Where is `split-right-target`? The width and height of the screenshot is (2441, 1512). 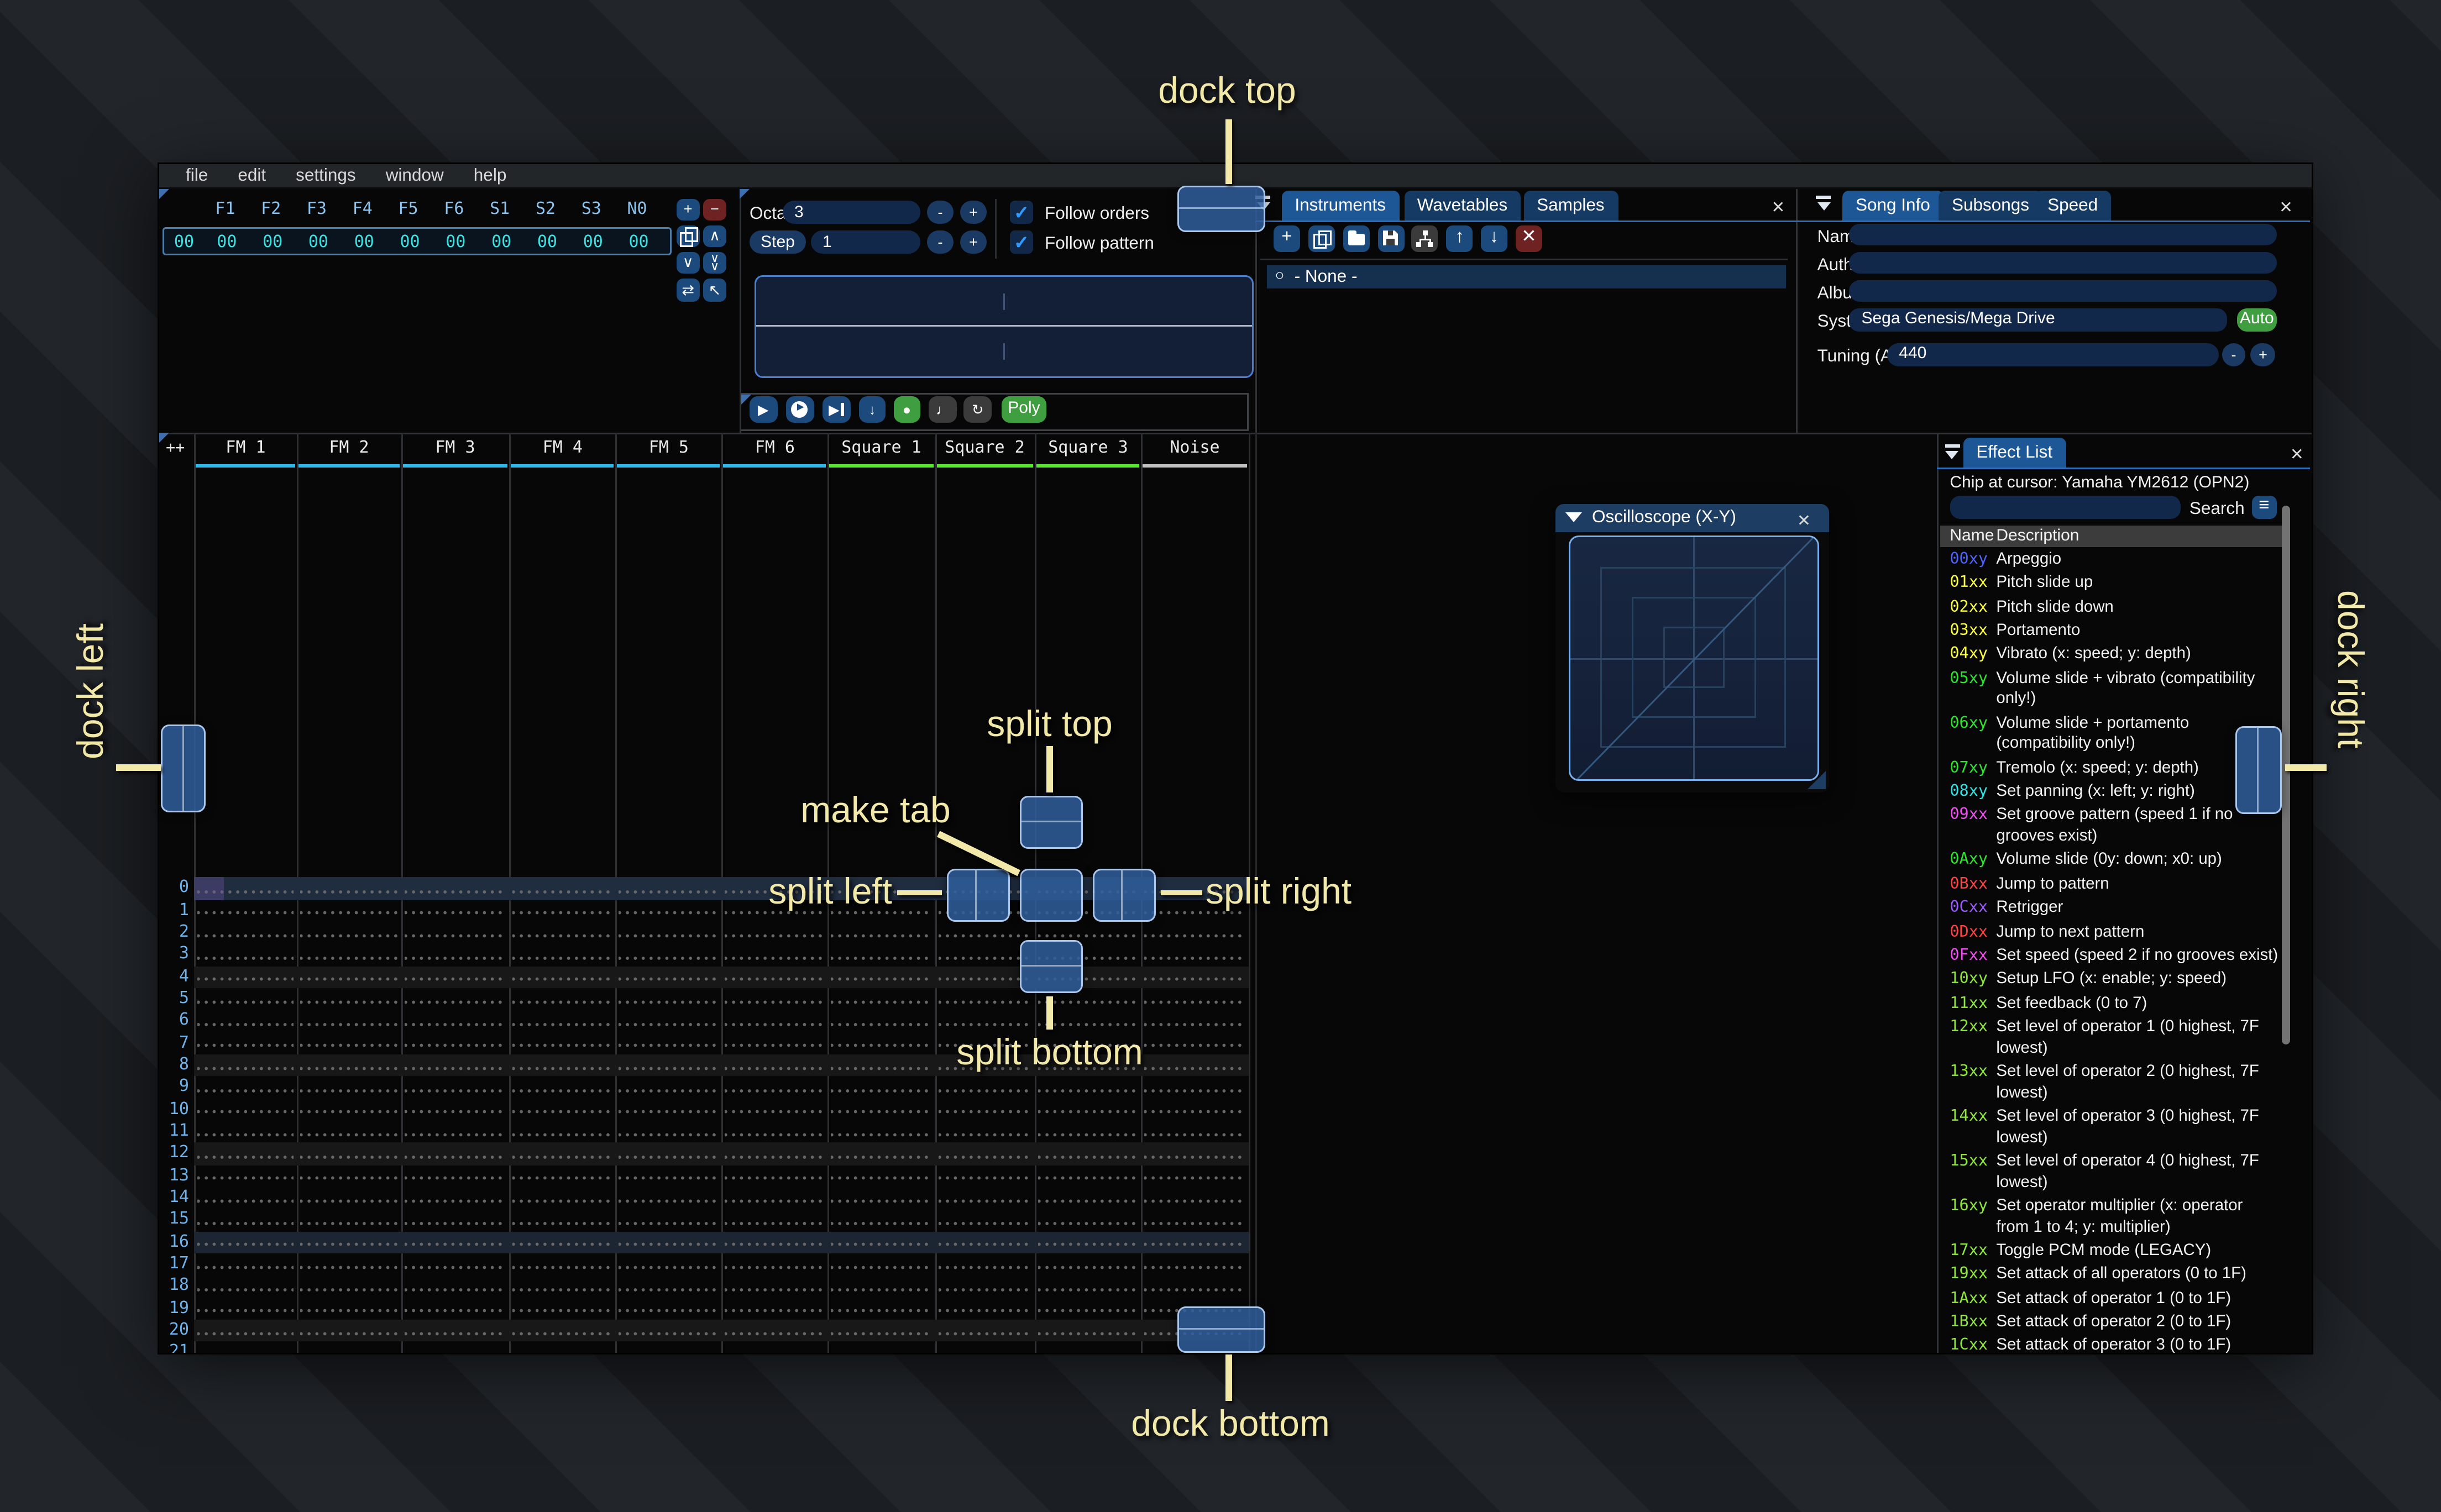
split-right-target is located at coordinates (1123, 895).